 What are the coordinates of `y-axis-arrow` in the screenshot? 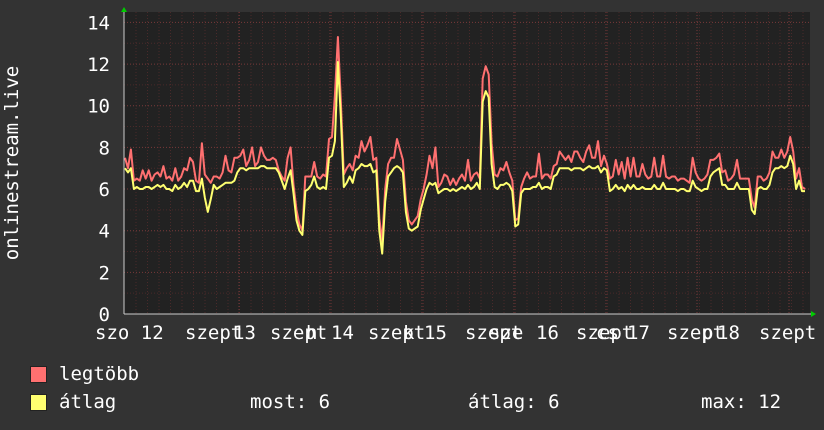 It's located at (124, 9).